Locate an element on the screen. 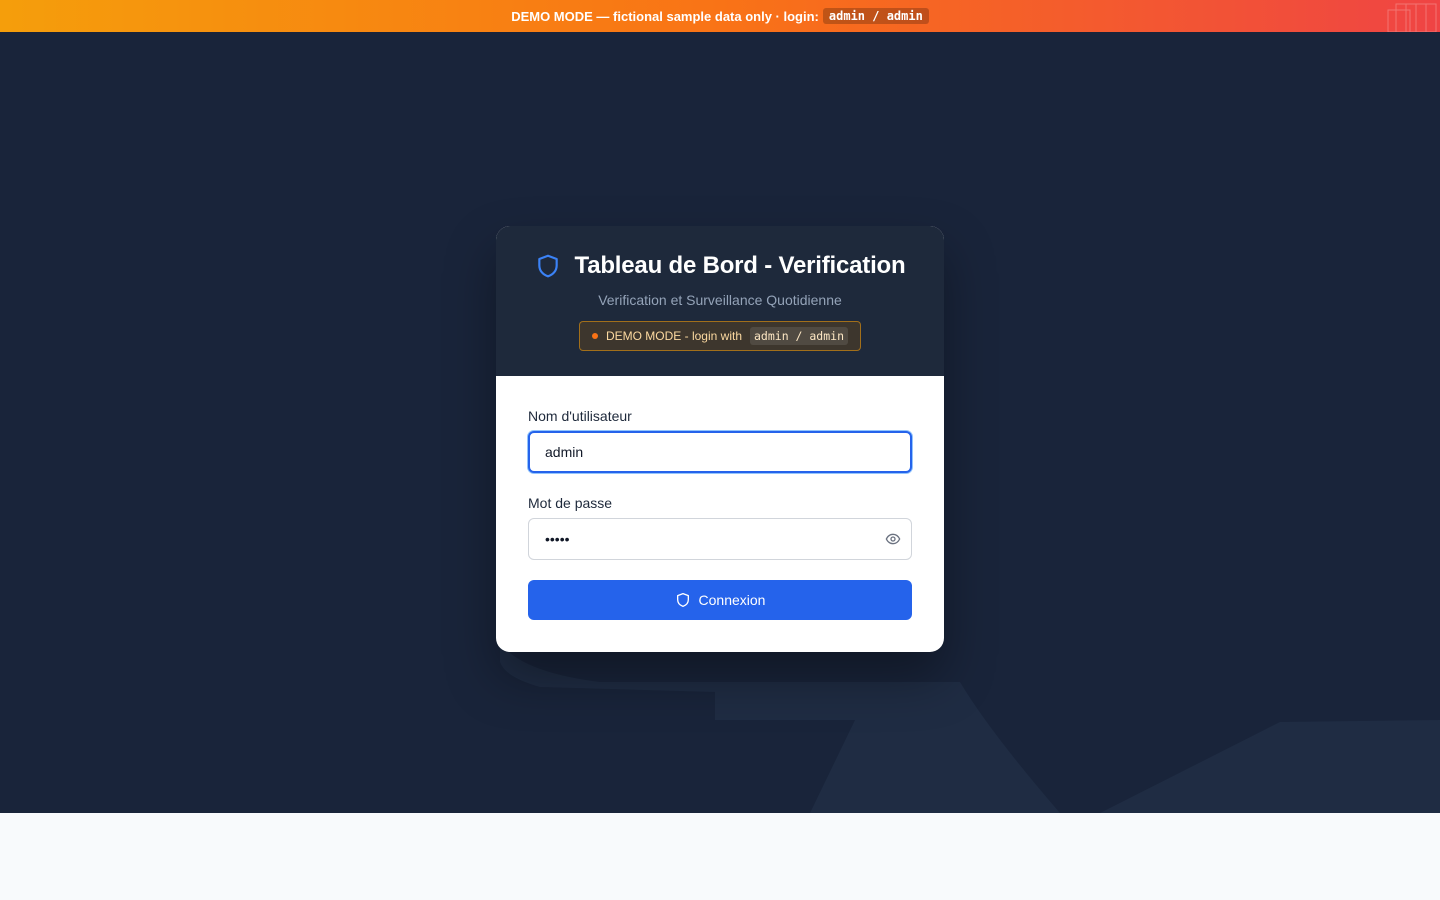 The height and width of the screenshot is (900, 1440). status-dot-icon is located at coordinates (594, 336).